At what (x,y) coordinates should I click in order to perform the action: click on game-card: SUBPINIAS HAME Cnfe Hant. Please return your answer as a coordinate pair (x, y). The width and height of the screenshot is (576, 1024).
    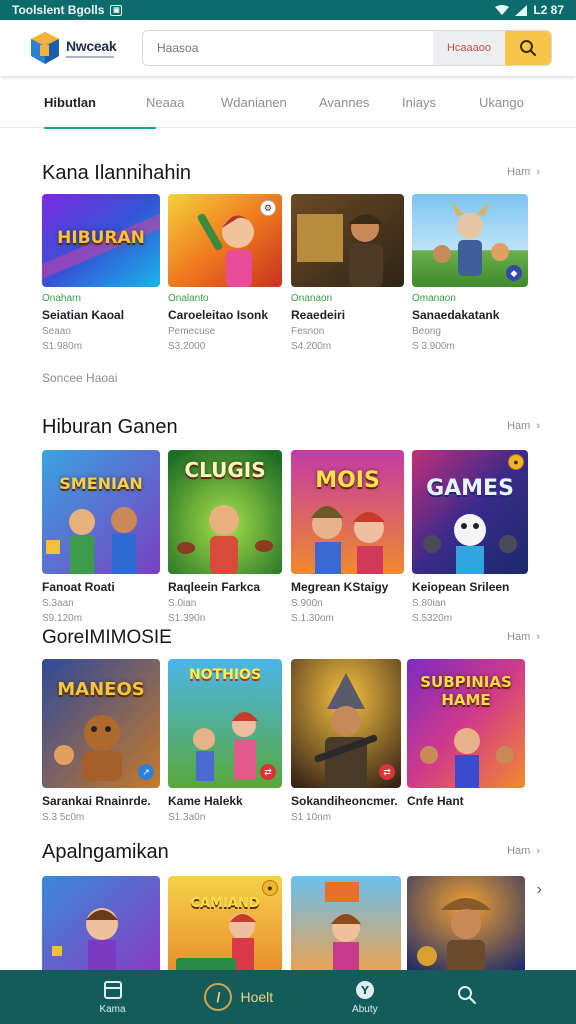
    Looking at the image, I should click on (467, 741).